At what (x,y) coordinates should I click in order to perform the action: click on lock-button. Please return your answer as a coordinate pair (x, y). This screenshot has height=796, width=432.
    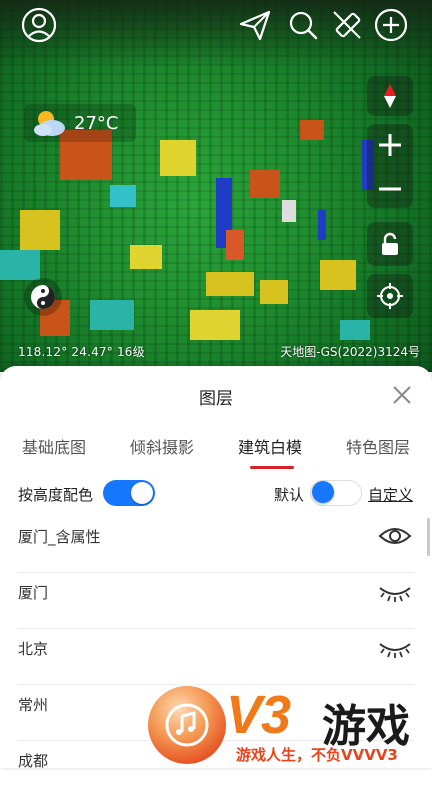
    Looking at the image, I should click on (390, 244).